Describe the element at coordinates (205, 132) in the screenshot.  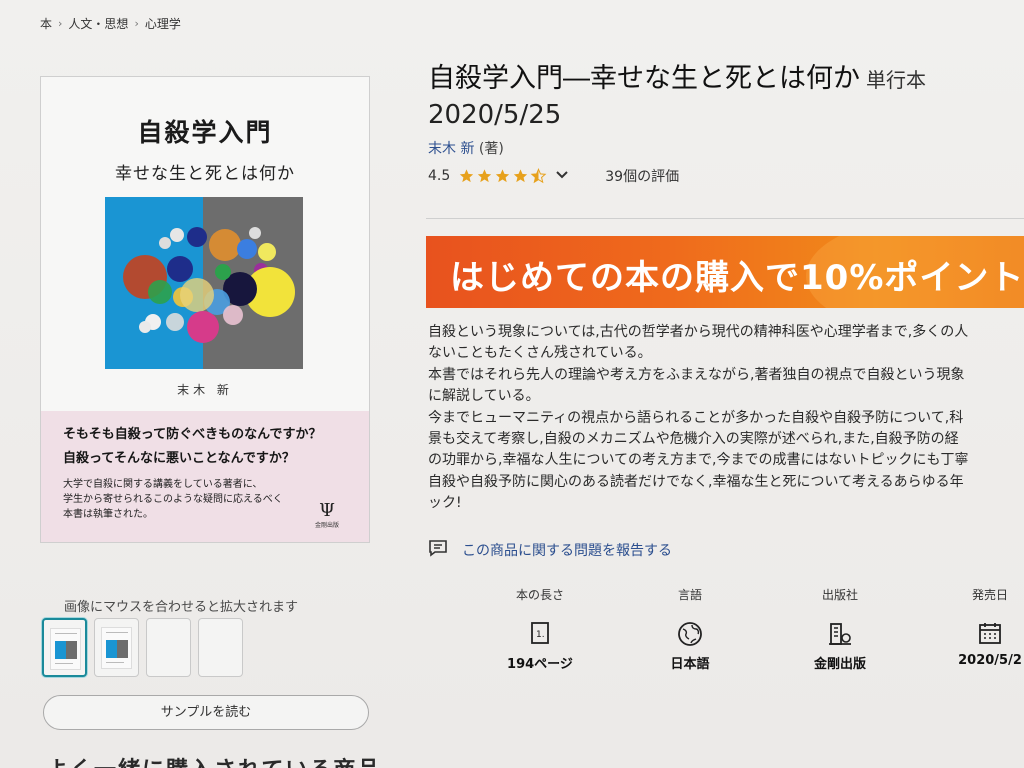
I see `cover-title: 自殺学入門` at that location.